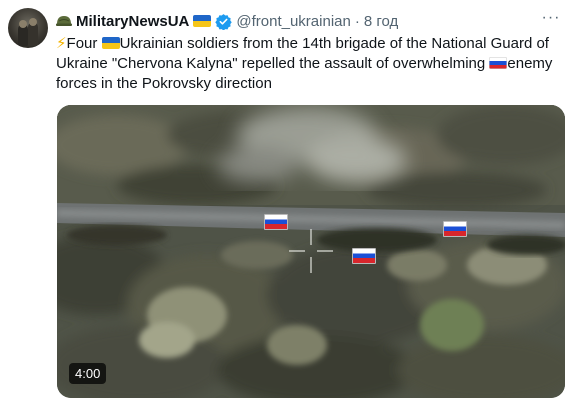 The width and height of the screenshot is (573, 406). Describe the element at coordinates (381, 21) in the screenshot. I see `post-timestamp: 8 год` at that location.